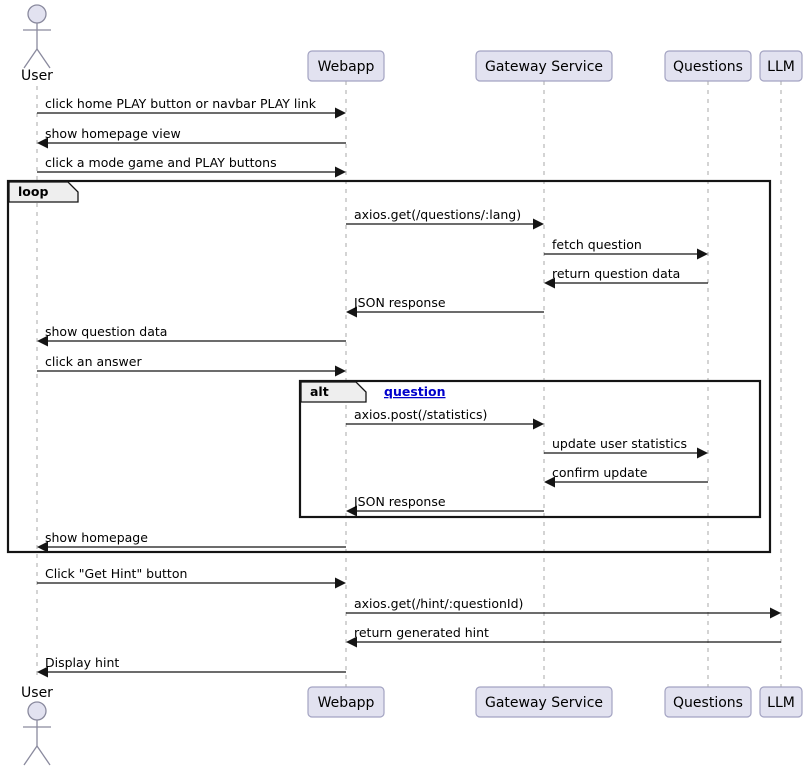 The width and height of the screenshot is (807, 767). Describe the element at coordinates (538, 424) in the screenshot. I see `message-arrowhead-m10` at that location.